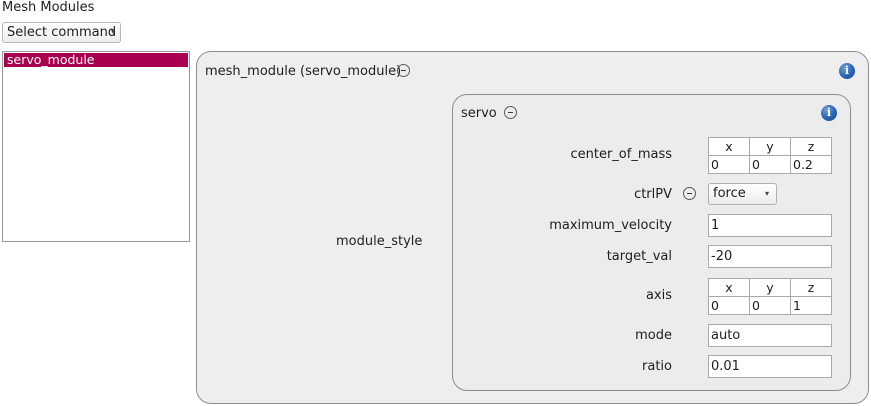 The image size is (871, 406). I want to click on ratio-label: ratio, so click(657, 366).